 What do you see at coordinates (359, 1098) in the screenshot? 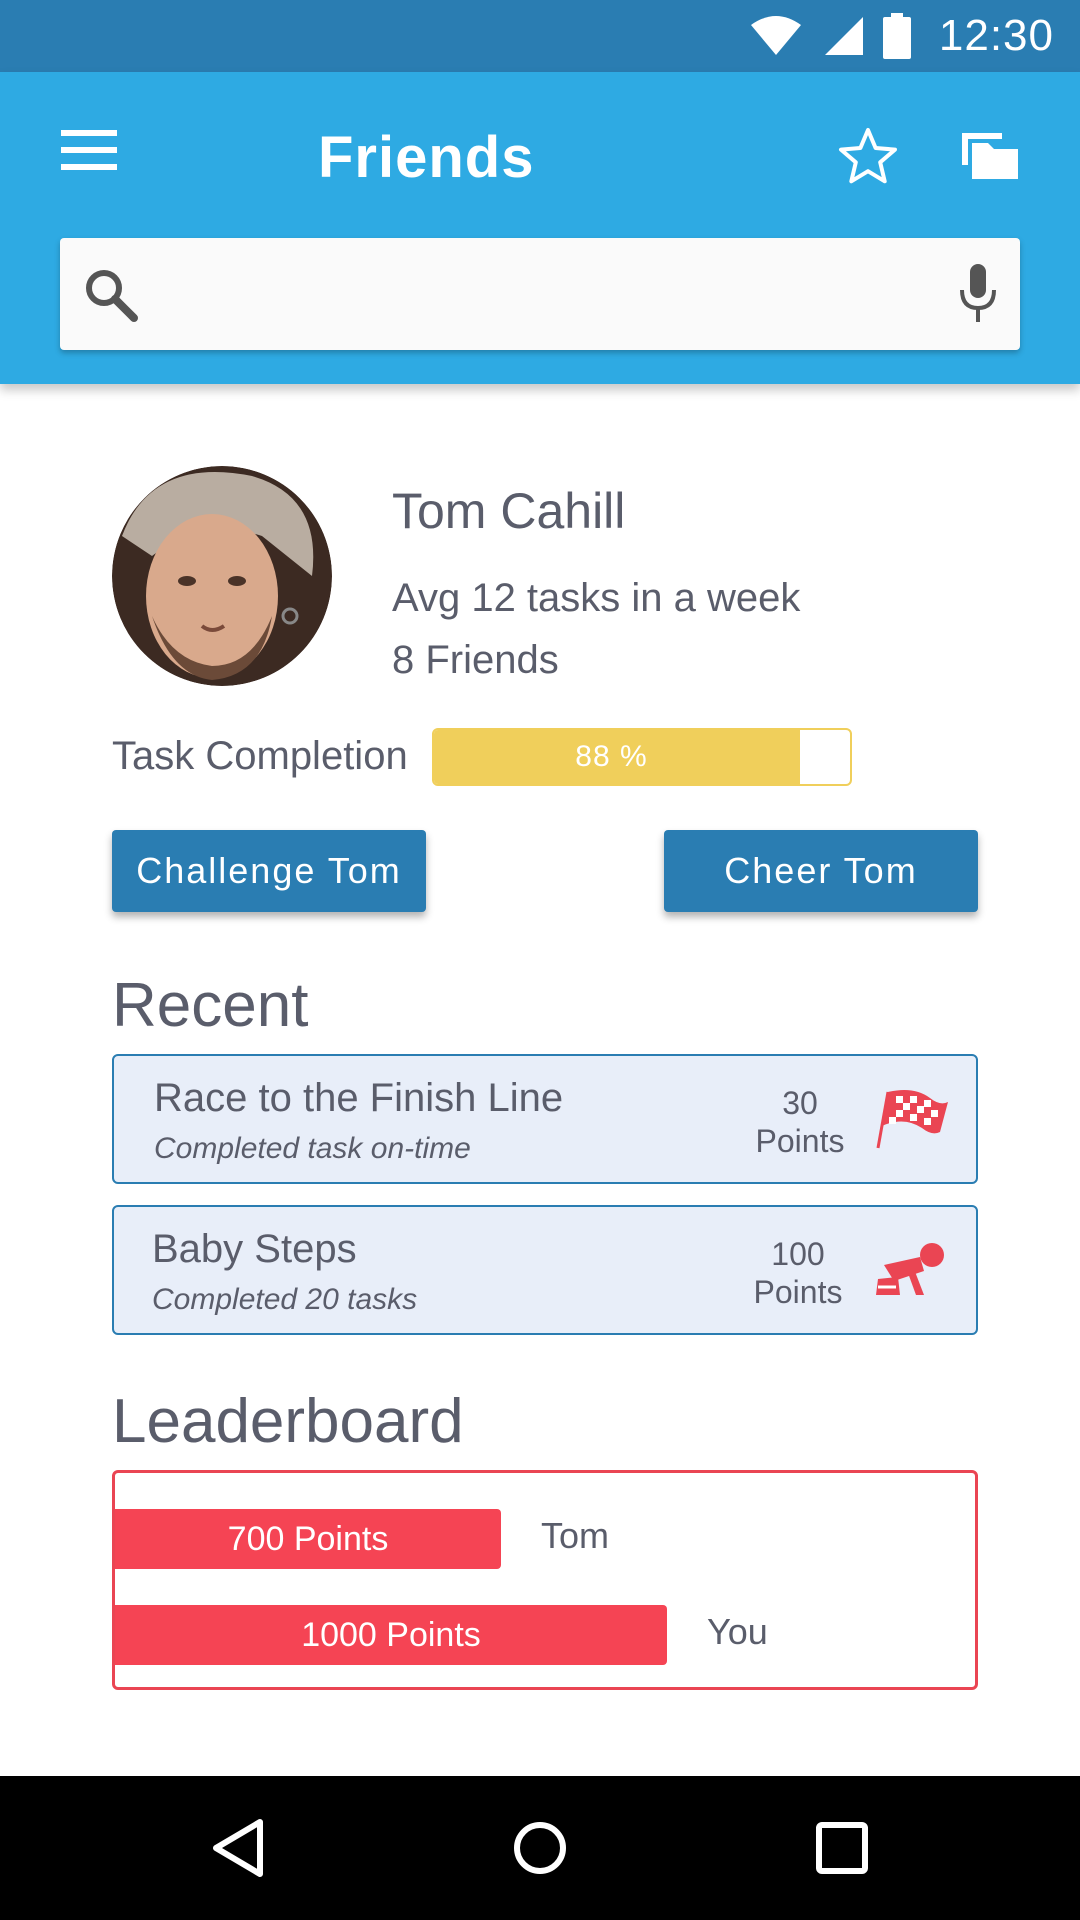
I see `recent-item-title: Race to the Finish Line` at bounding box center [359, 1098].